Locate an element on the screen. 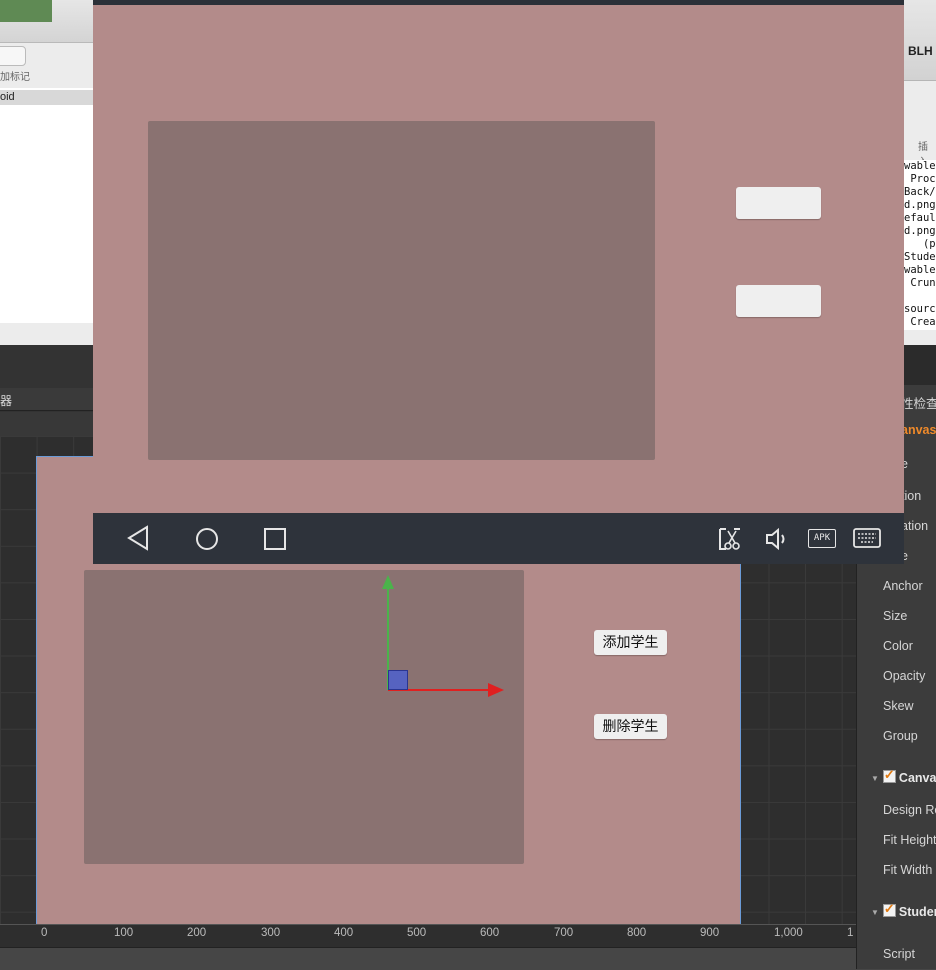 The image size is (936, 970). tag-button is located at coordinates (13, 56).